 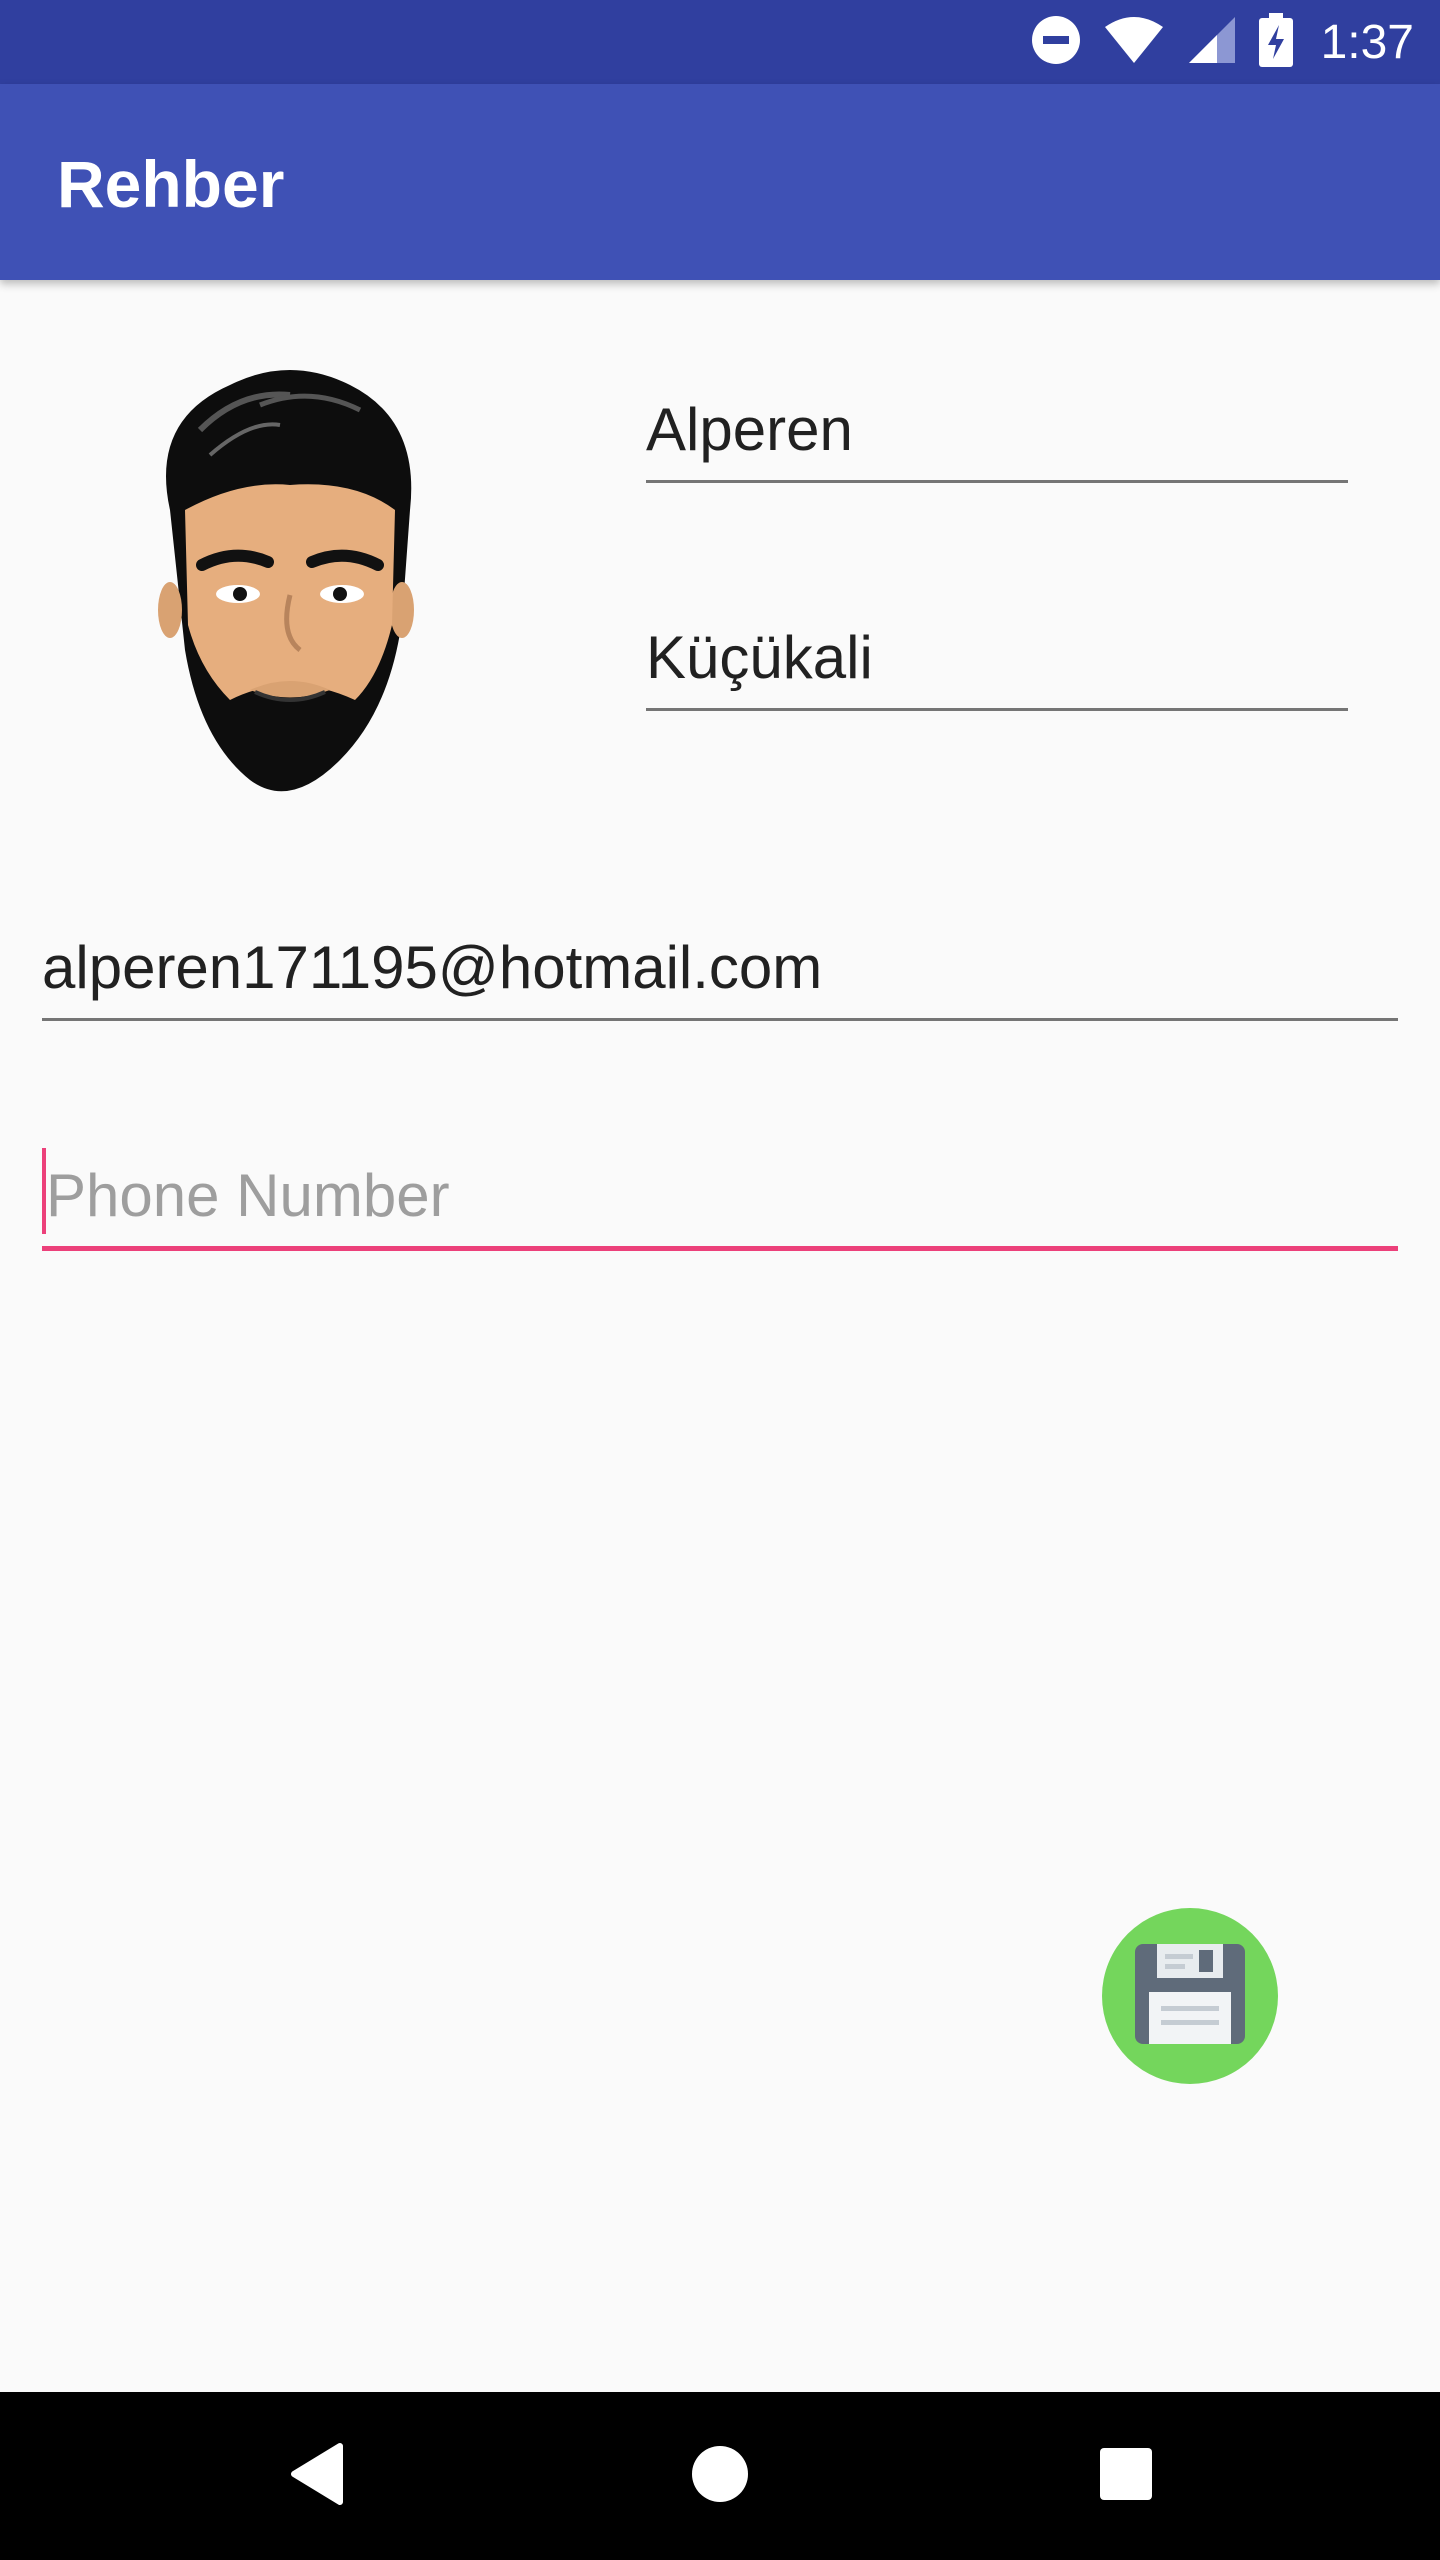 I want to click on app-bar: Rehber, so click(x=720, y=182).